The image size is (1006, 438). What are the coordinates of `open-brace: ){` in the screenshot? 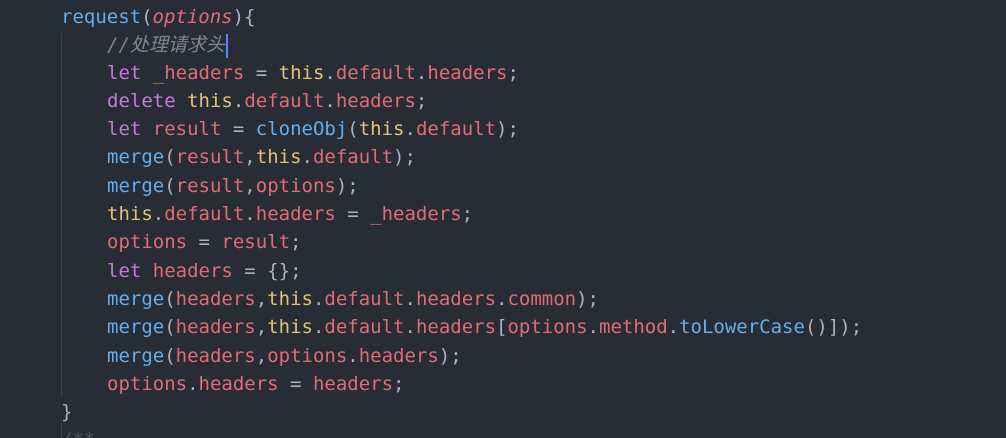 It's located at (244, 17).